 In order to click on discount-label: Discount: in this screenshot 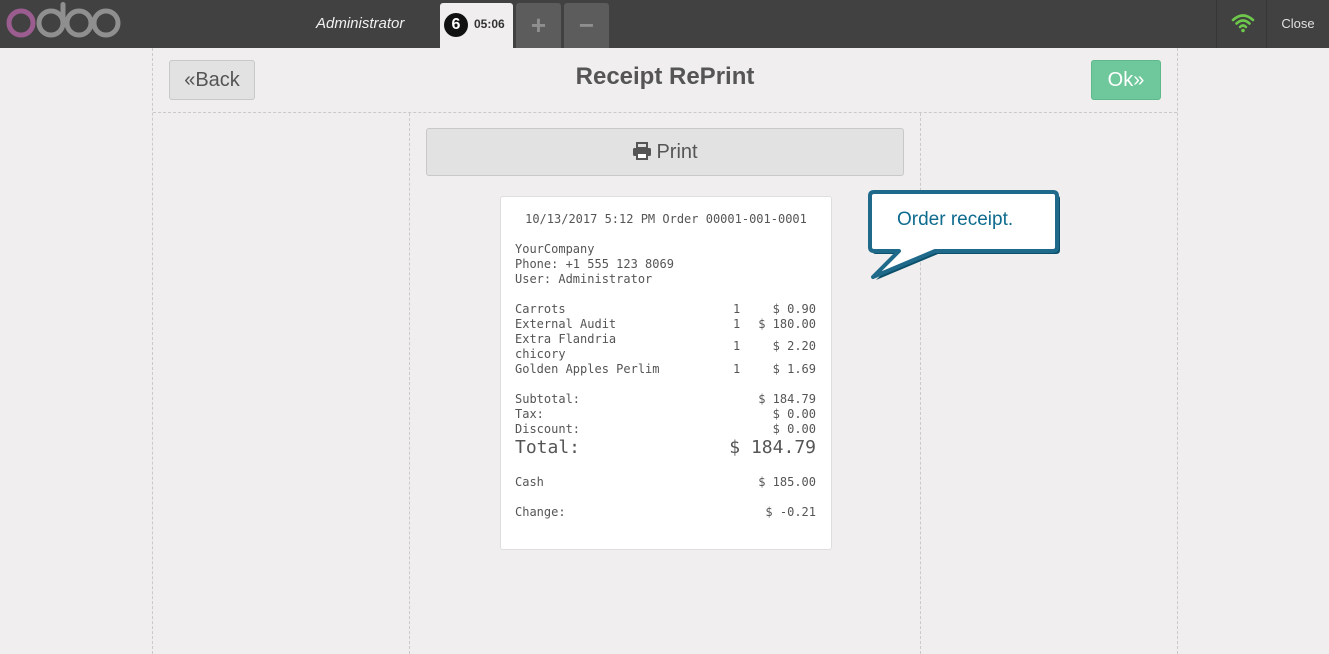, I will do `click(548, 429)`.